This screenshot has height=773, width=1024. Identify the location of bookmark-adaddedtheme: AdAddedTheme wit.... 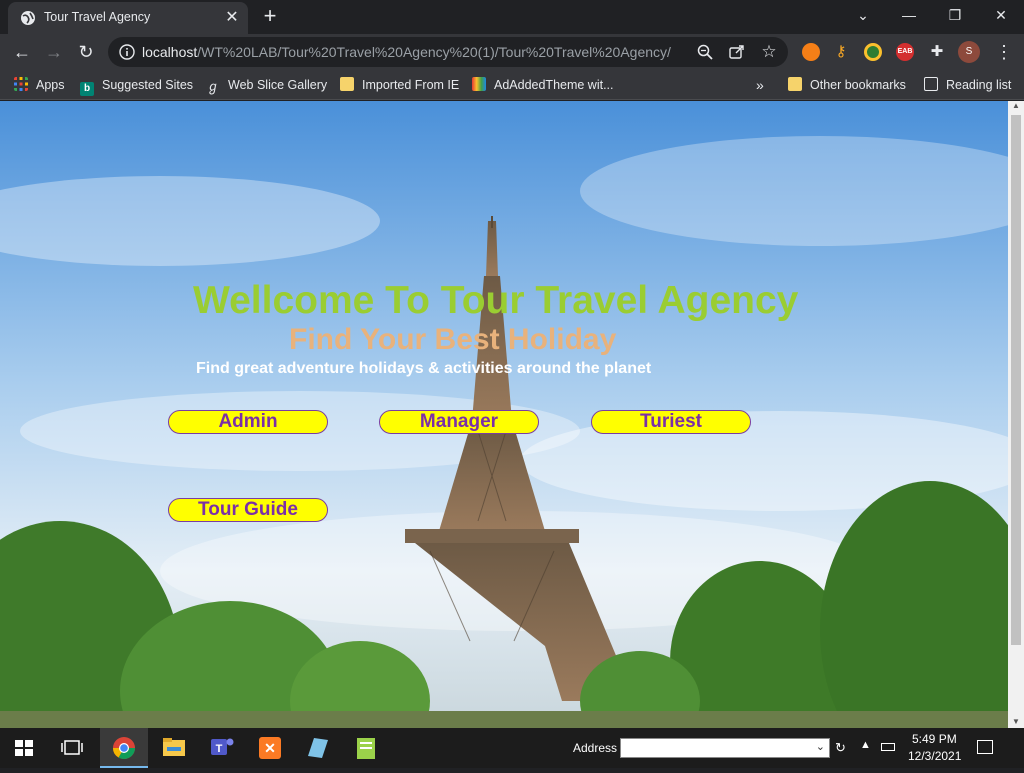
(543, 85).